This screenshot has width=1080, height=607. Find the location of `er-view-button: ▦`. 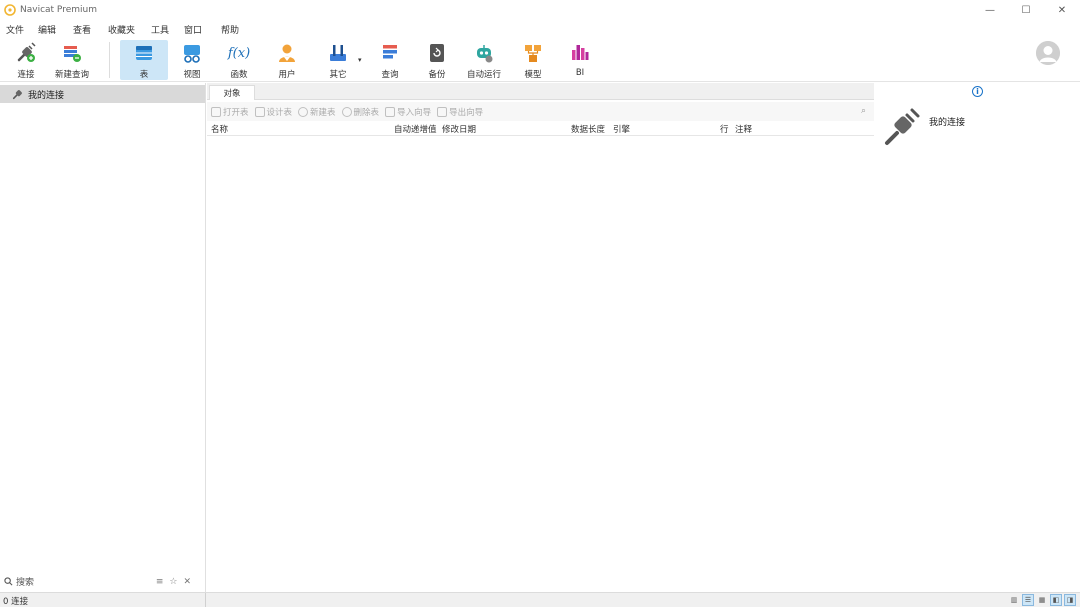

er-view-button: ▦ is located at coordinates (1042, 600).